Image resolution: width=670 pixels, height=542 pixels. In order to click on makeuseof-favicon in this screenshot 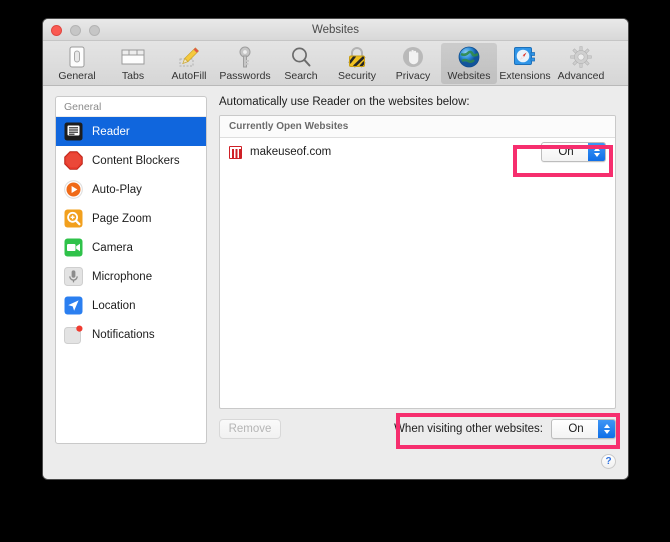, I will do `click(235, 152)`.